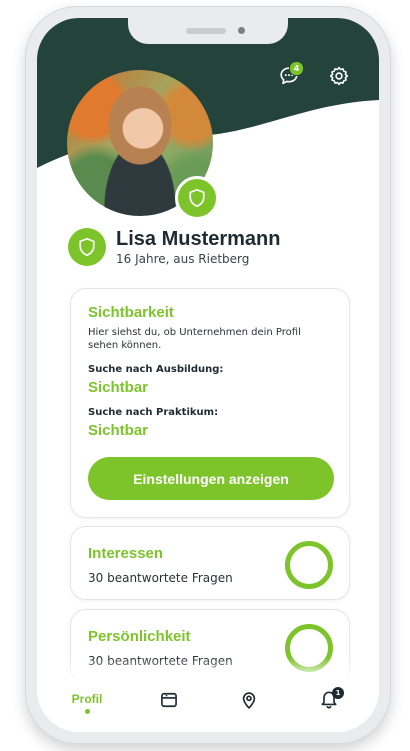 This screenshot has width=410, height=751. I want to click on profile-details: 16 Jahre, aus Rietberg, so click(183, 258).